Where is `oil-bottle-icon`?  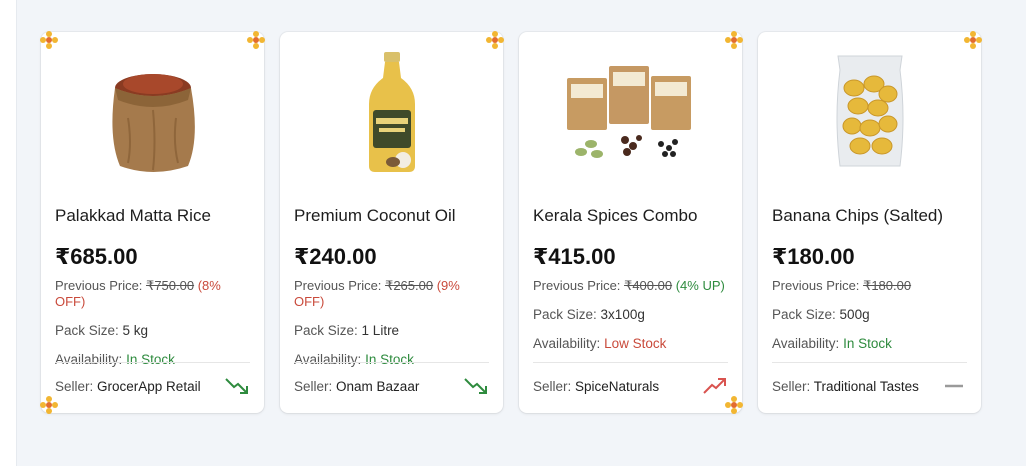
oil-bottle-icon is located at coordinates (391, 112).